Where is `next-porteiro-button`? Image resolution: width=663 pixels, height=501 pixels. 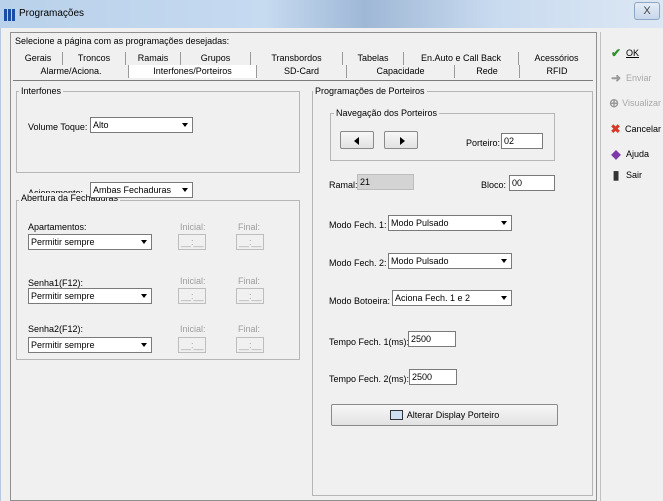
next-porteiro-button is located at coordinates (401, 140).